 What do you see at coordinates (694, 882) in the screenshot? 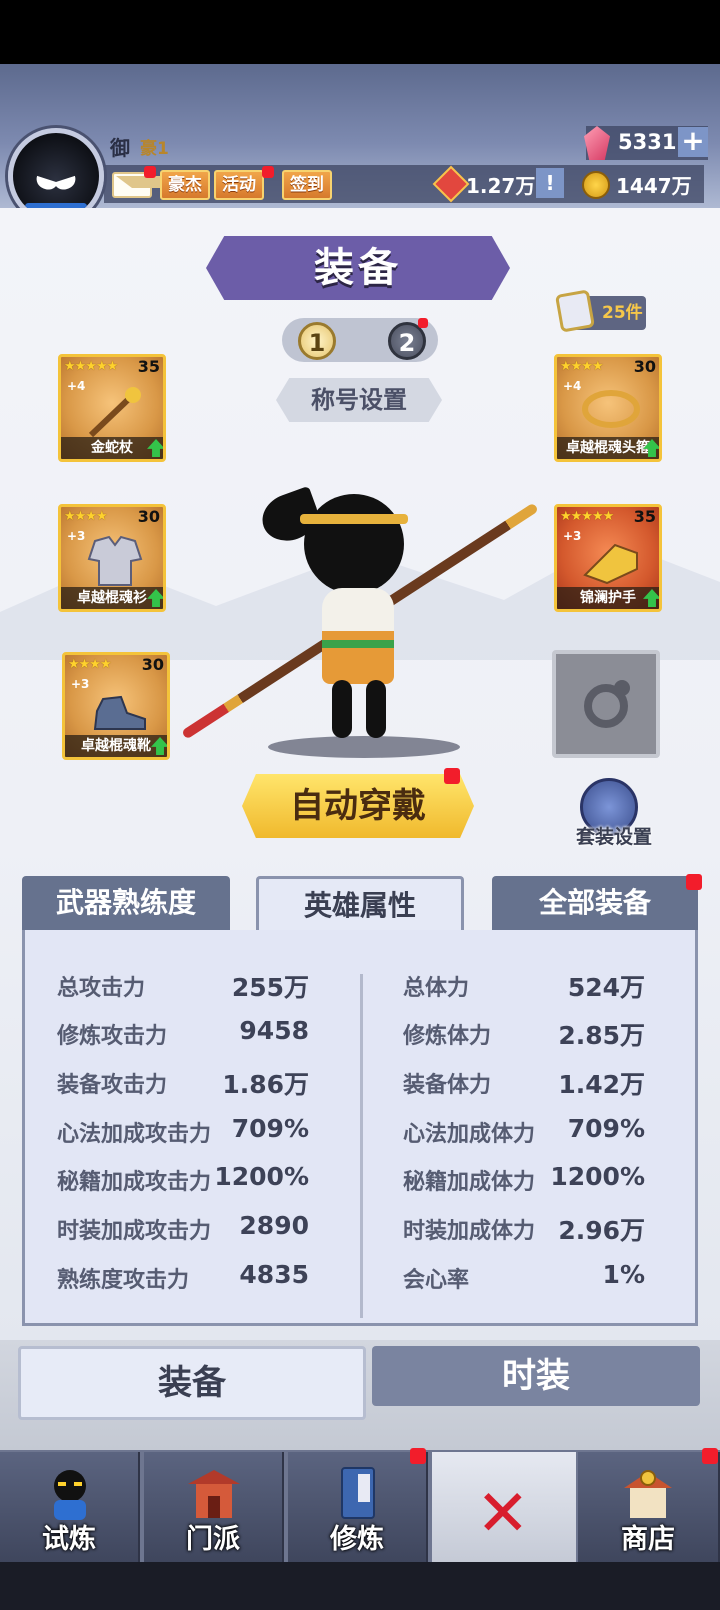
I see `all-equipment-notification-dot` at bounding box center [694, 882].